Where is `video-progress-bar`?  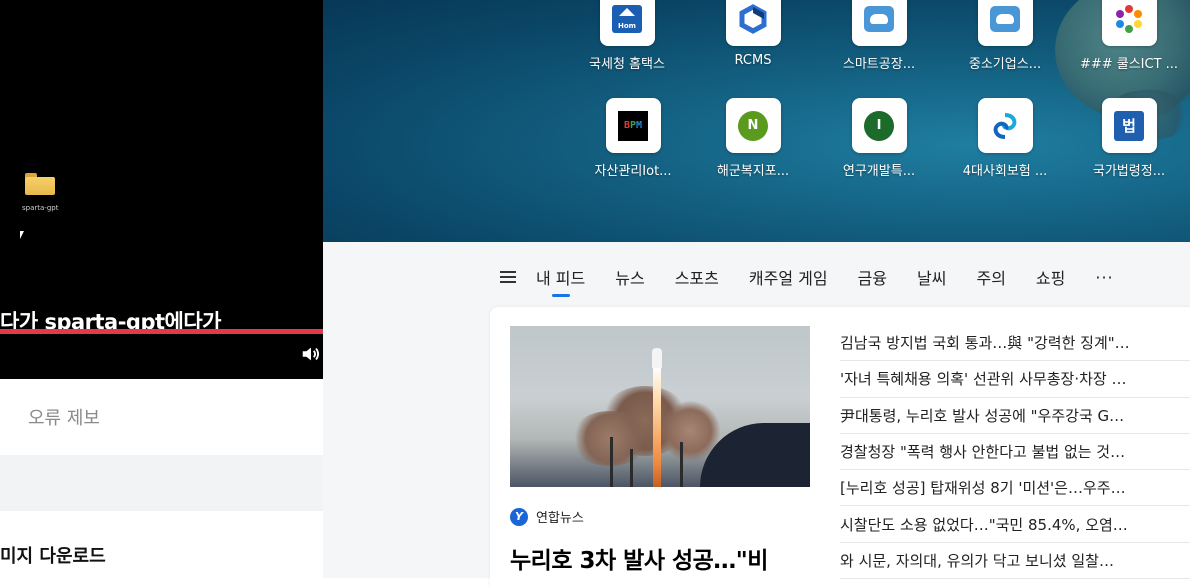 video-progress-bar is located at coordinates (161, 331).